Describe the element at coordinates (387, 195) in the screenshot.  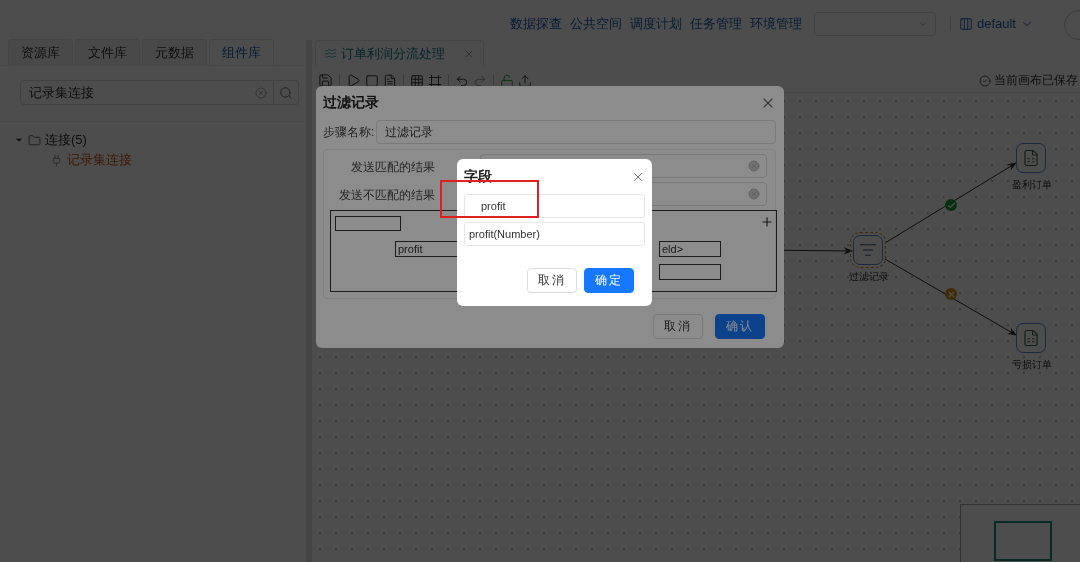
I see `field-label: 发送不匹配的结果` at that location.